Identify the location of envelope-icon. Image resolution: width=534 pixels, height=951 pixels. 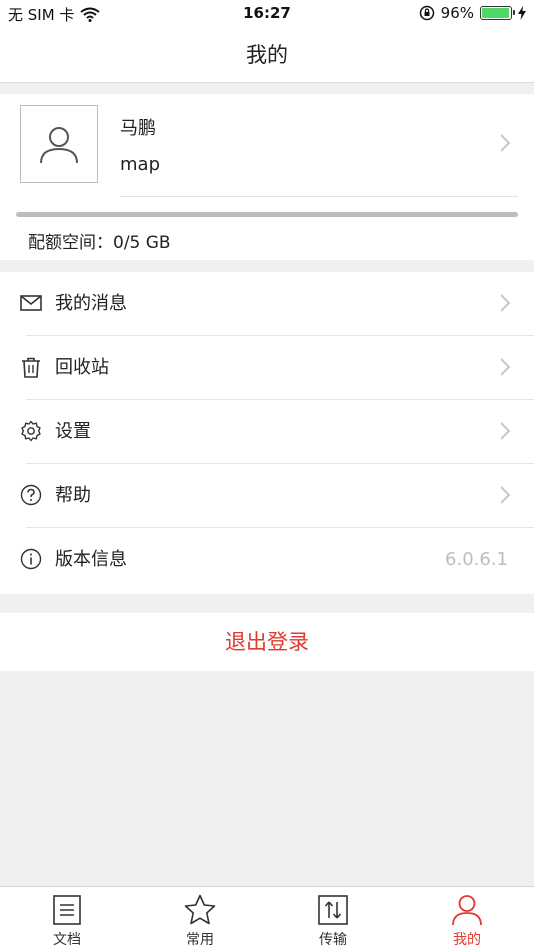
(31, 303).